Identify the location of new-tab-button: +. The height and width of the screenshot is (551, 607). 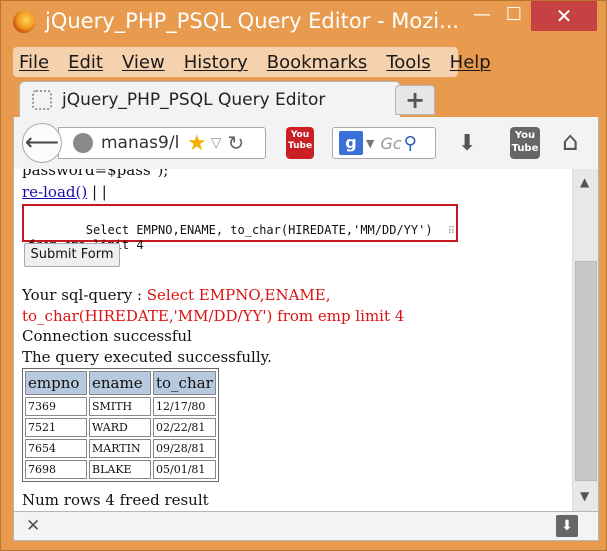
(415, 100).